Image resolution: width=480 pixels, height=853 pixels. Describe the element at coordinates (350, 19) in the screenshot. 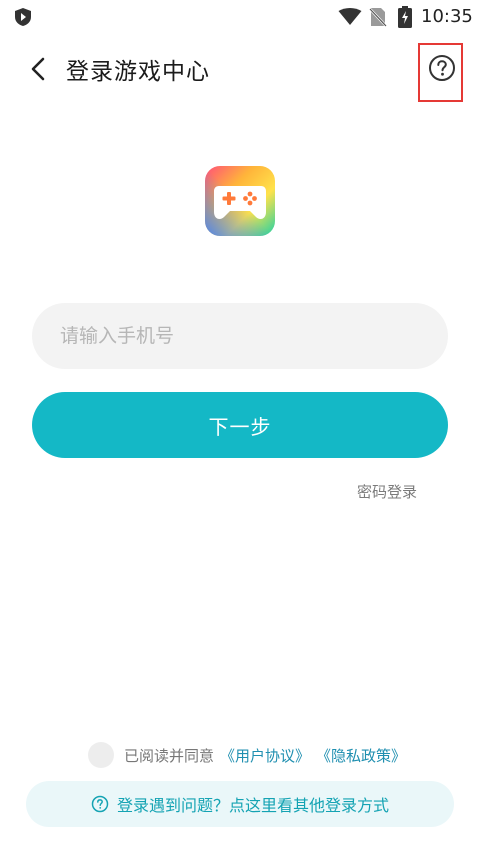

I see `wifi-icon` at that location.